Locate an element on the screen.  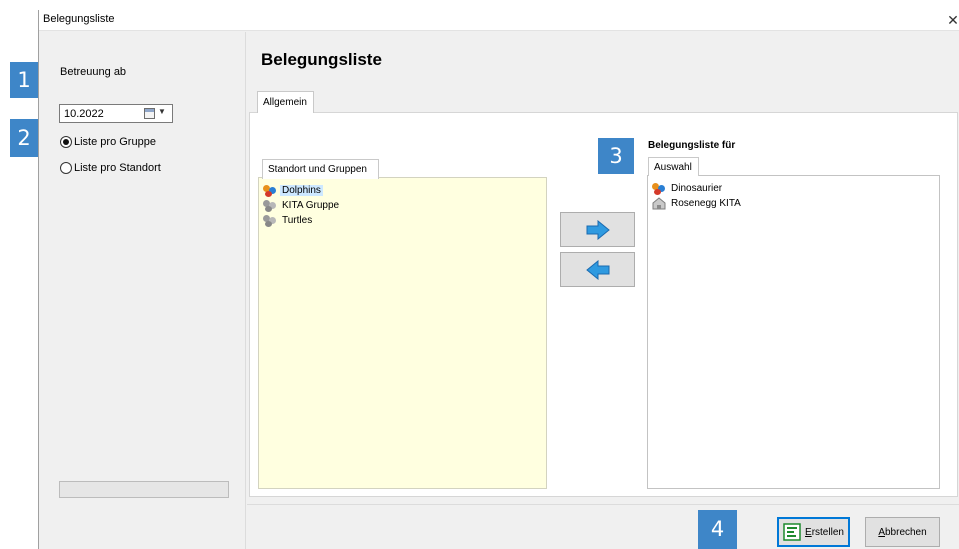
create-mnemonic: E is located at coordinates (808, 532).